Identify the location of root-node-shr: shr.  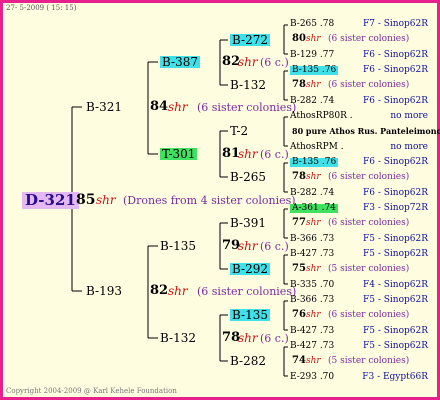
(106, 200).